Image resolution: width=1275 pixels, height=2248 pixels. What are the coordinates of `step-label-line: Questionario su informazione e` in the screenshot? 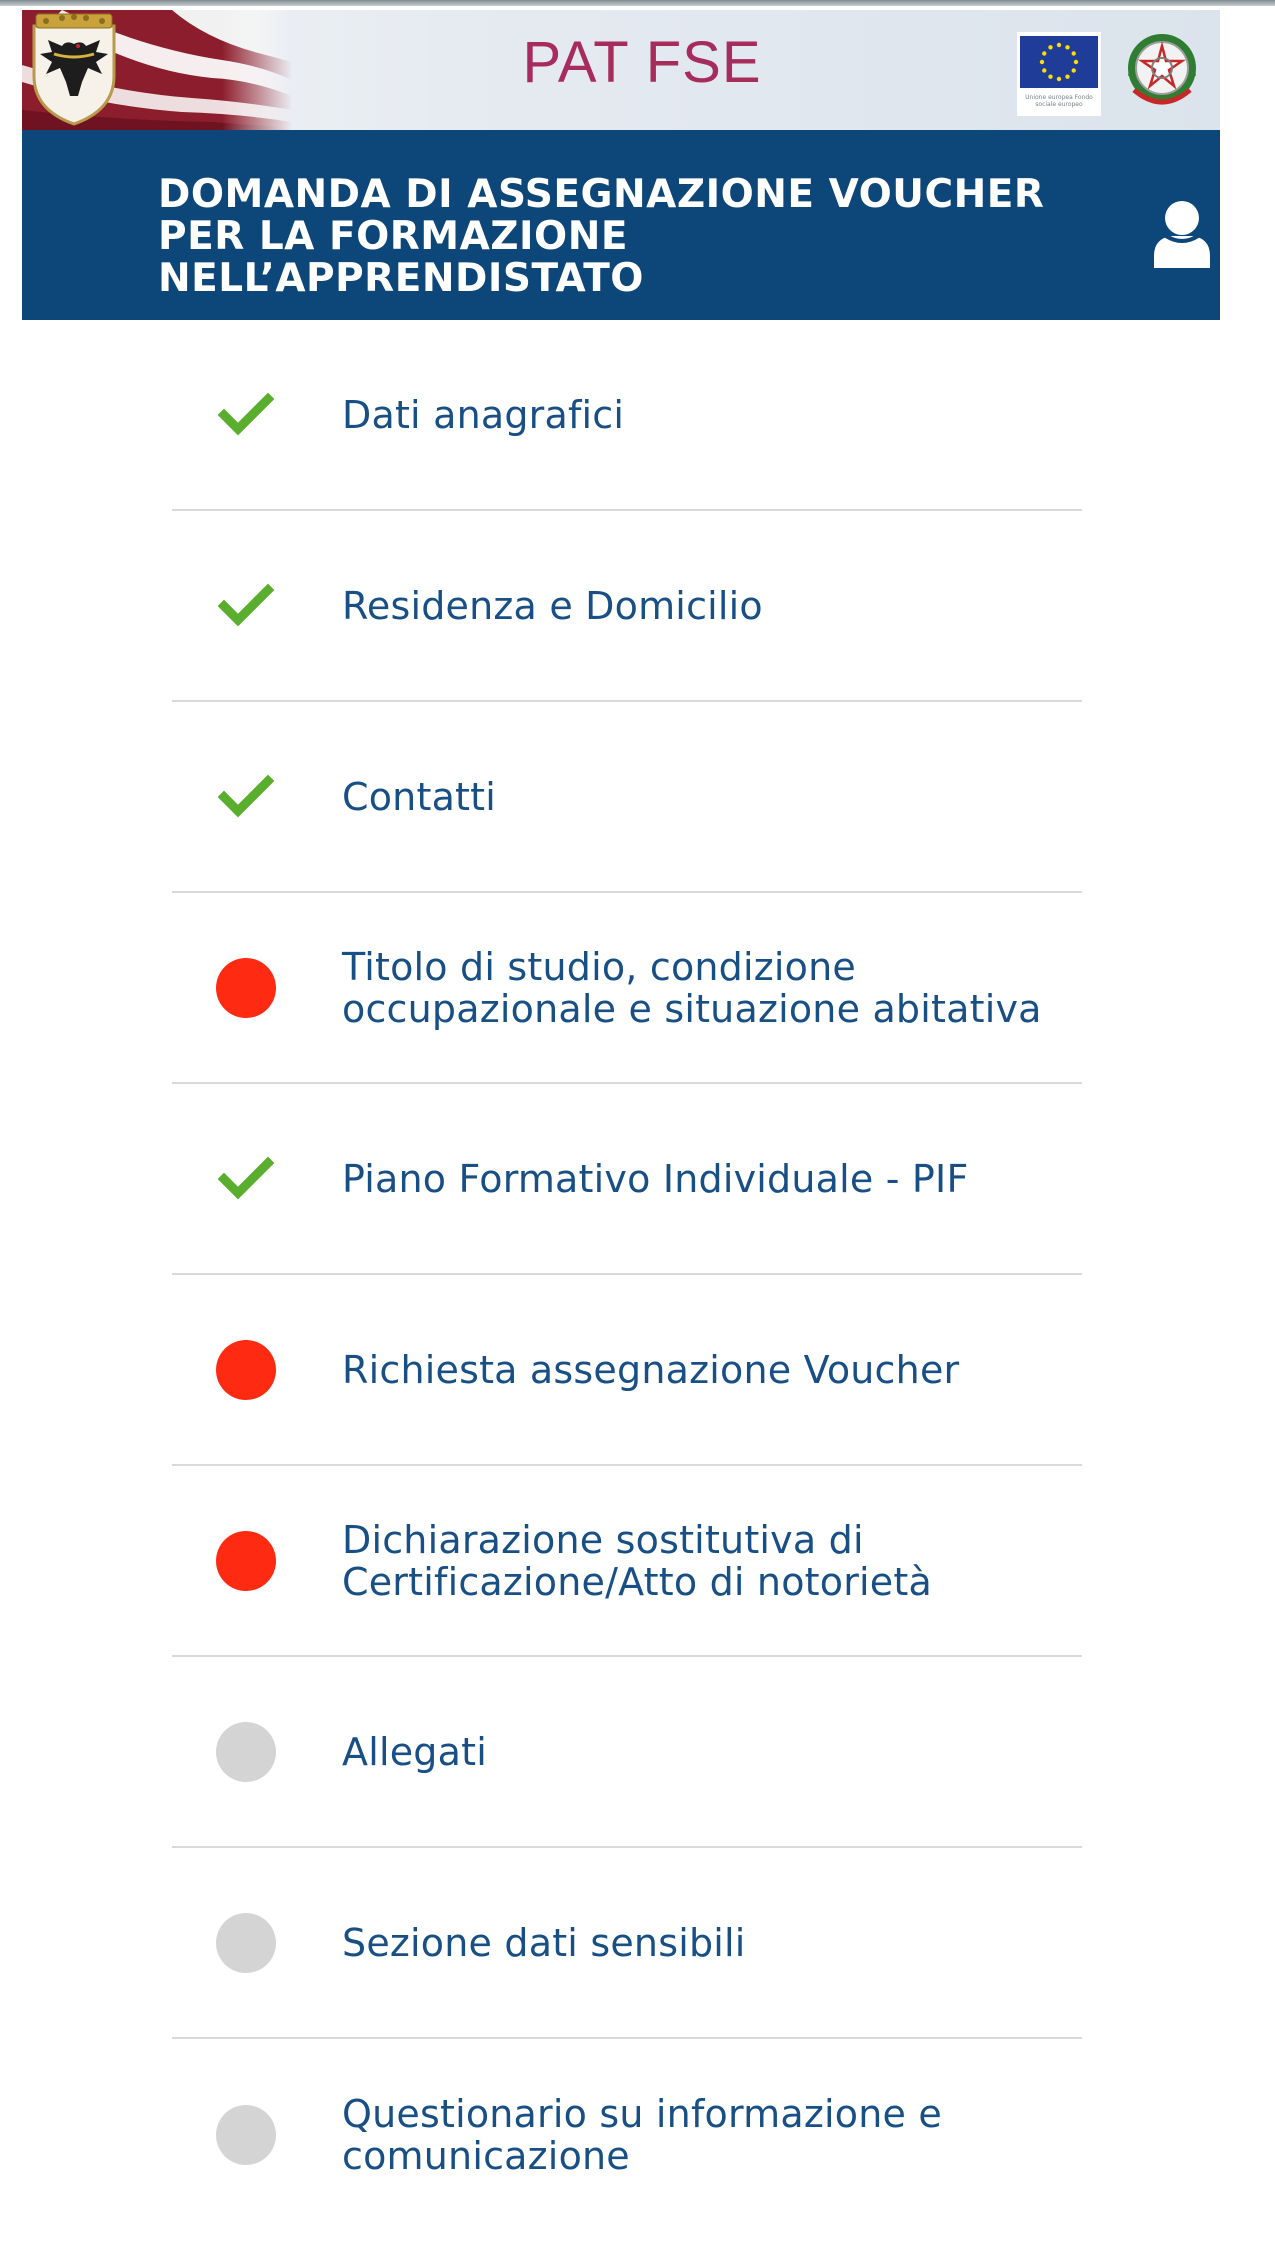 It's located at (642, 2113).